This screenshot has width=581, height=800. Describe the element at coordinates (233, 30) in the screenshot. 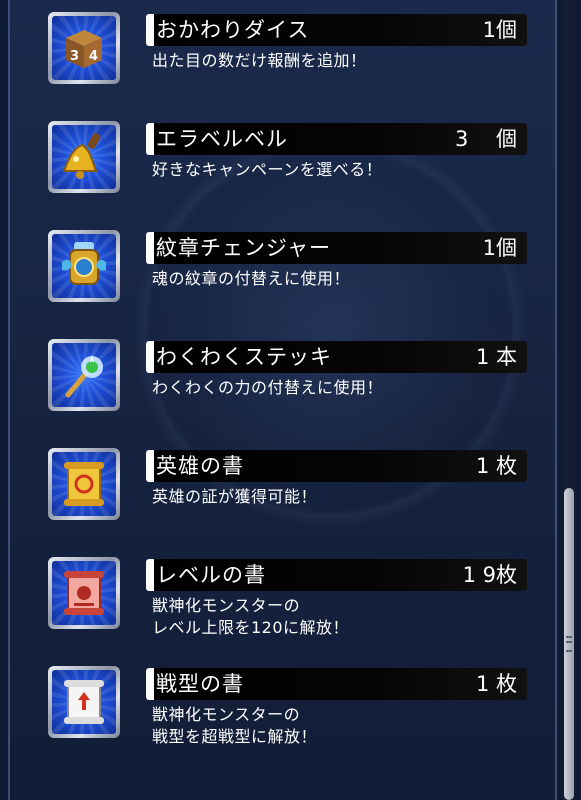

I see `item-name: おかわりダイス` at that location.